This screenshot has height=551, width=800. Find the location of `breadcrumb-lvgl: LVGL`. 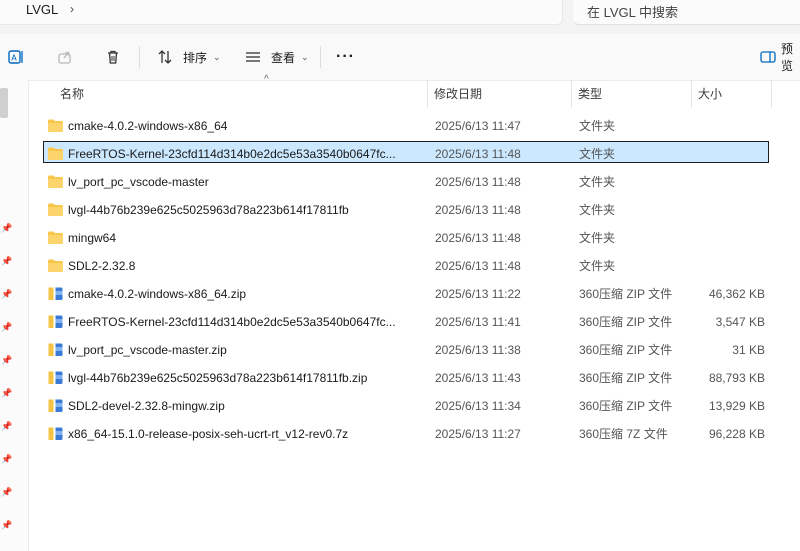

breadcrumb-lvgl: LVGL is located at coordinates (42, 9).